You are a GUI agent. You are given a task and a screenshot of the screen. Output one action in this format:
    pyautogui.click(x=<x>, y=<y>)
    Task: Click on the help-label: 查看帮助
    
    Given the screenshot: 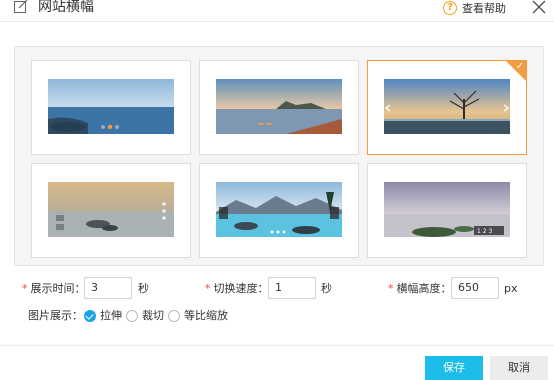 What is the action you would take?
    pyautogui.click(x=484, y=8)
    